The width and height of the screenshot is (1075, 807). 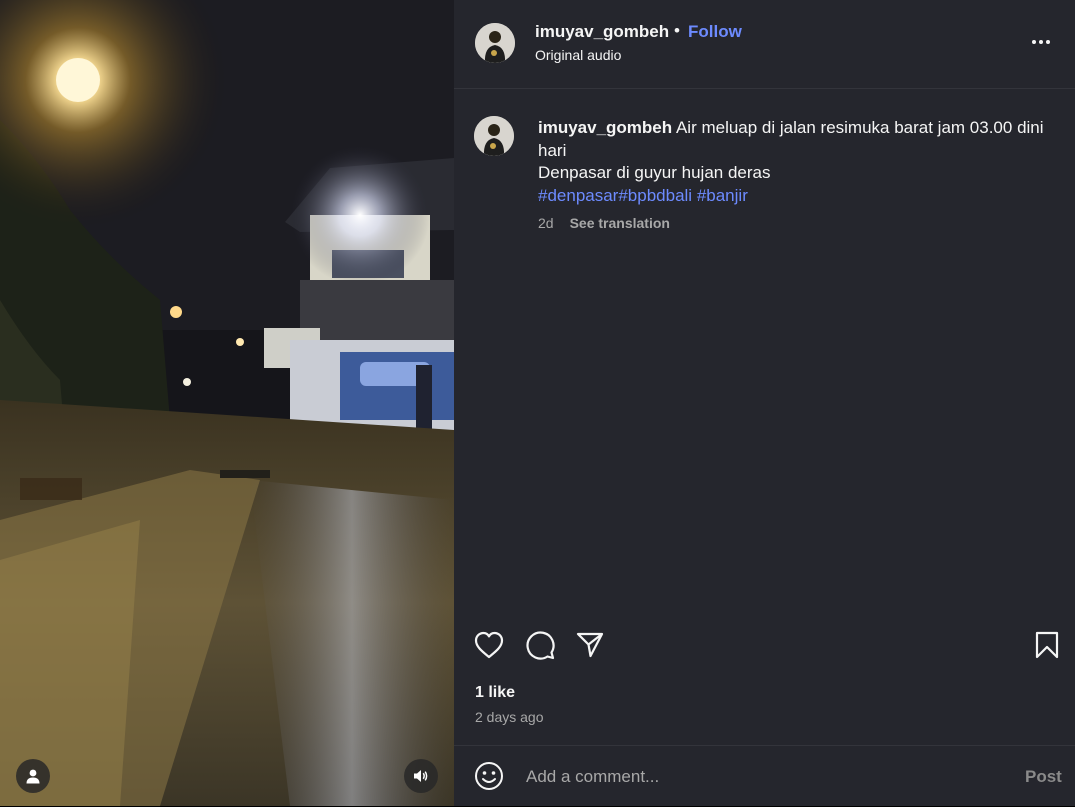 I want to click on audio-toggle-button, so click(x=421, y=776).